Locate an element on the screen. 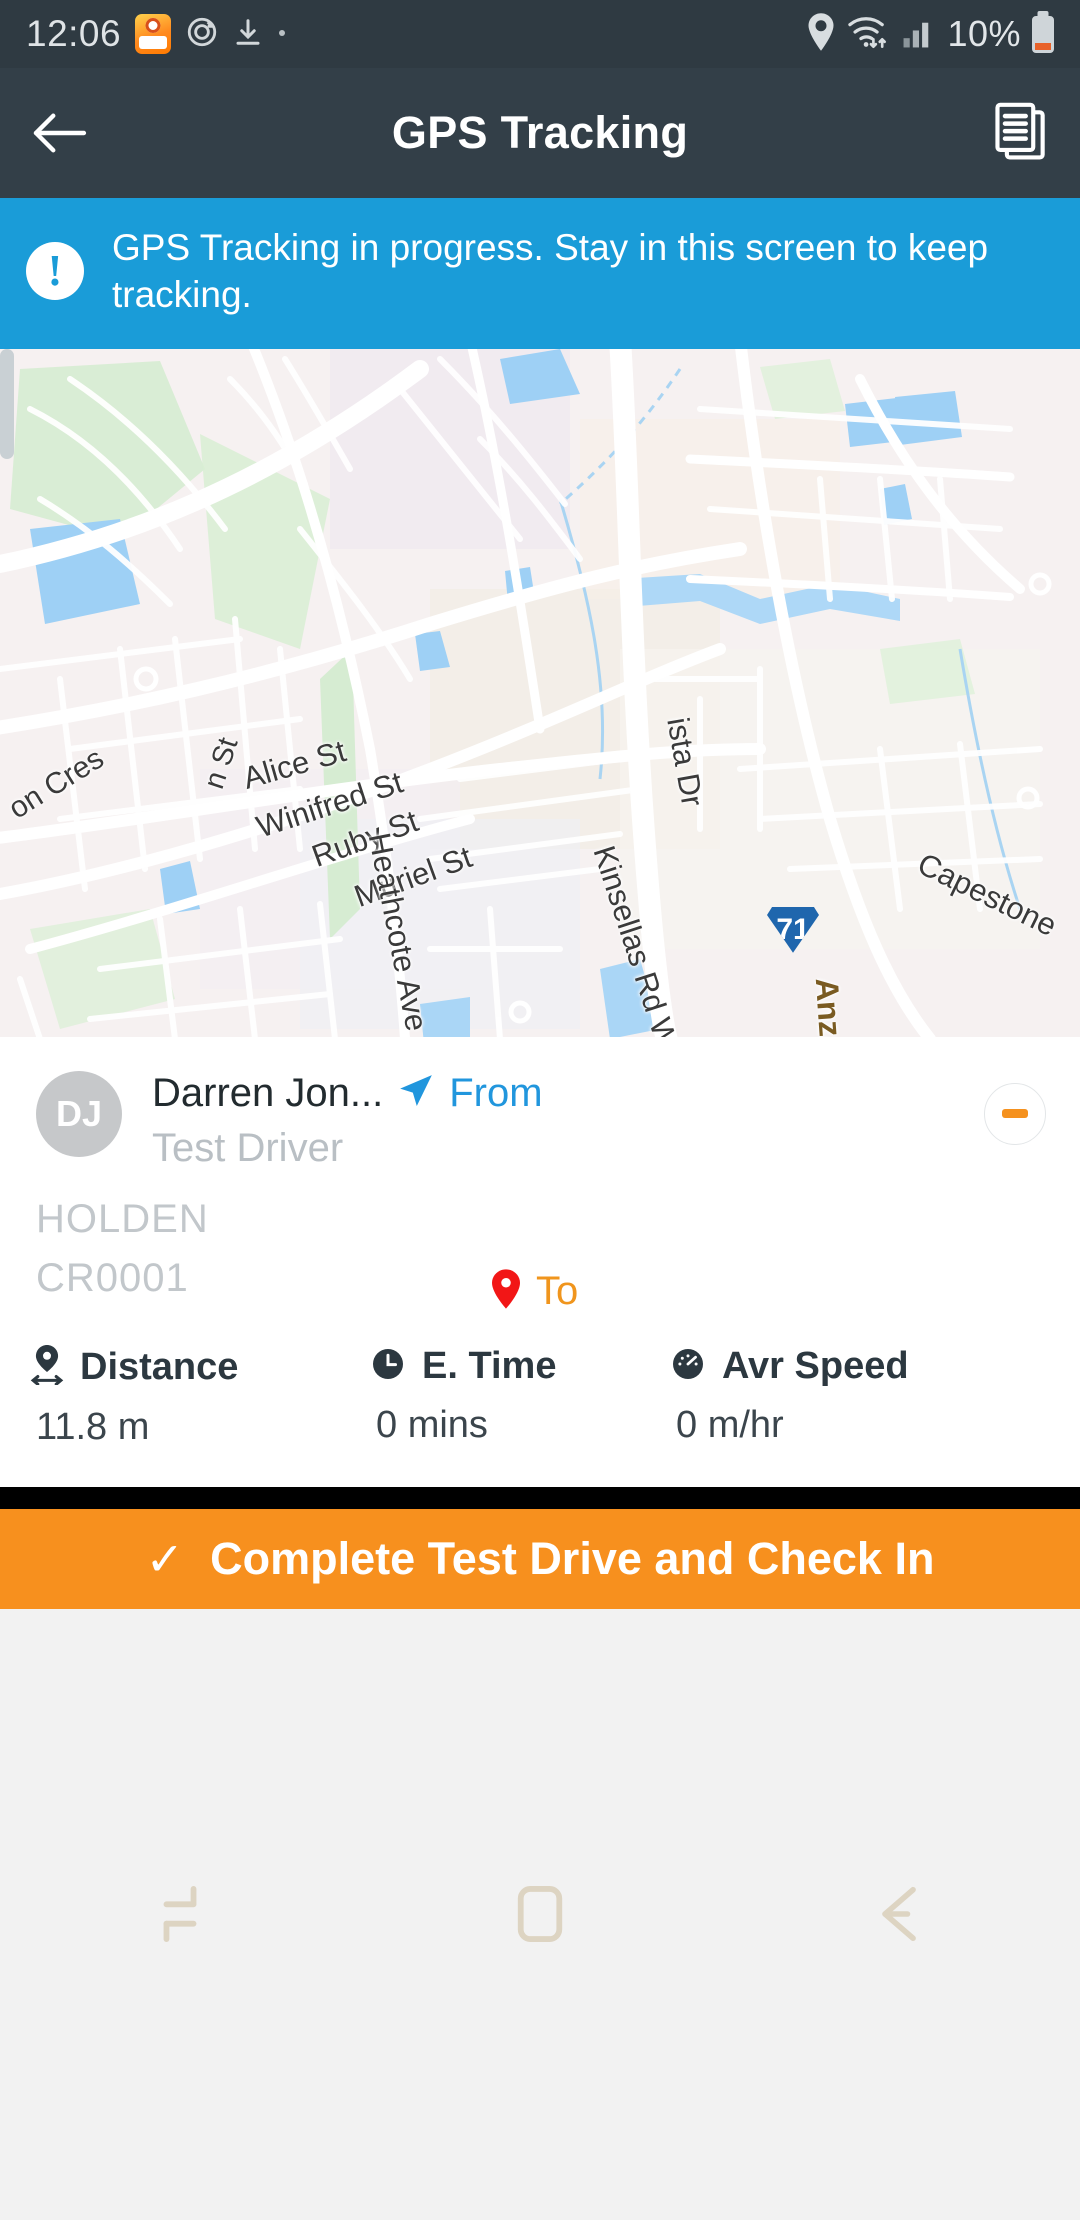  stat-value: 11.8 m is located at coordinates (93, 1426).